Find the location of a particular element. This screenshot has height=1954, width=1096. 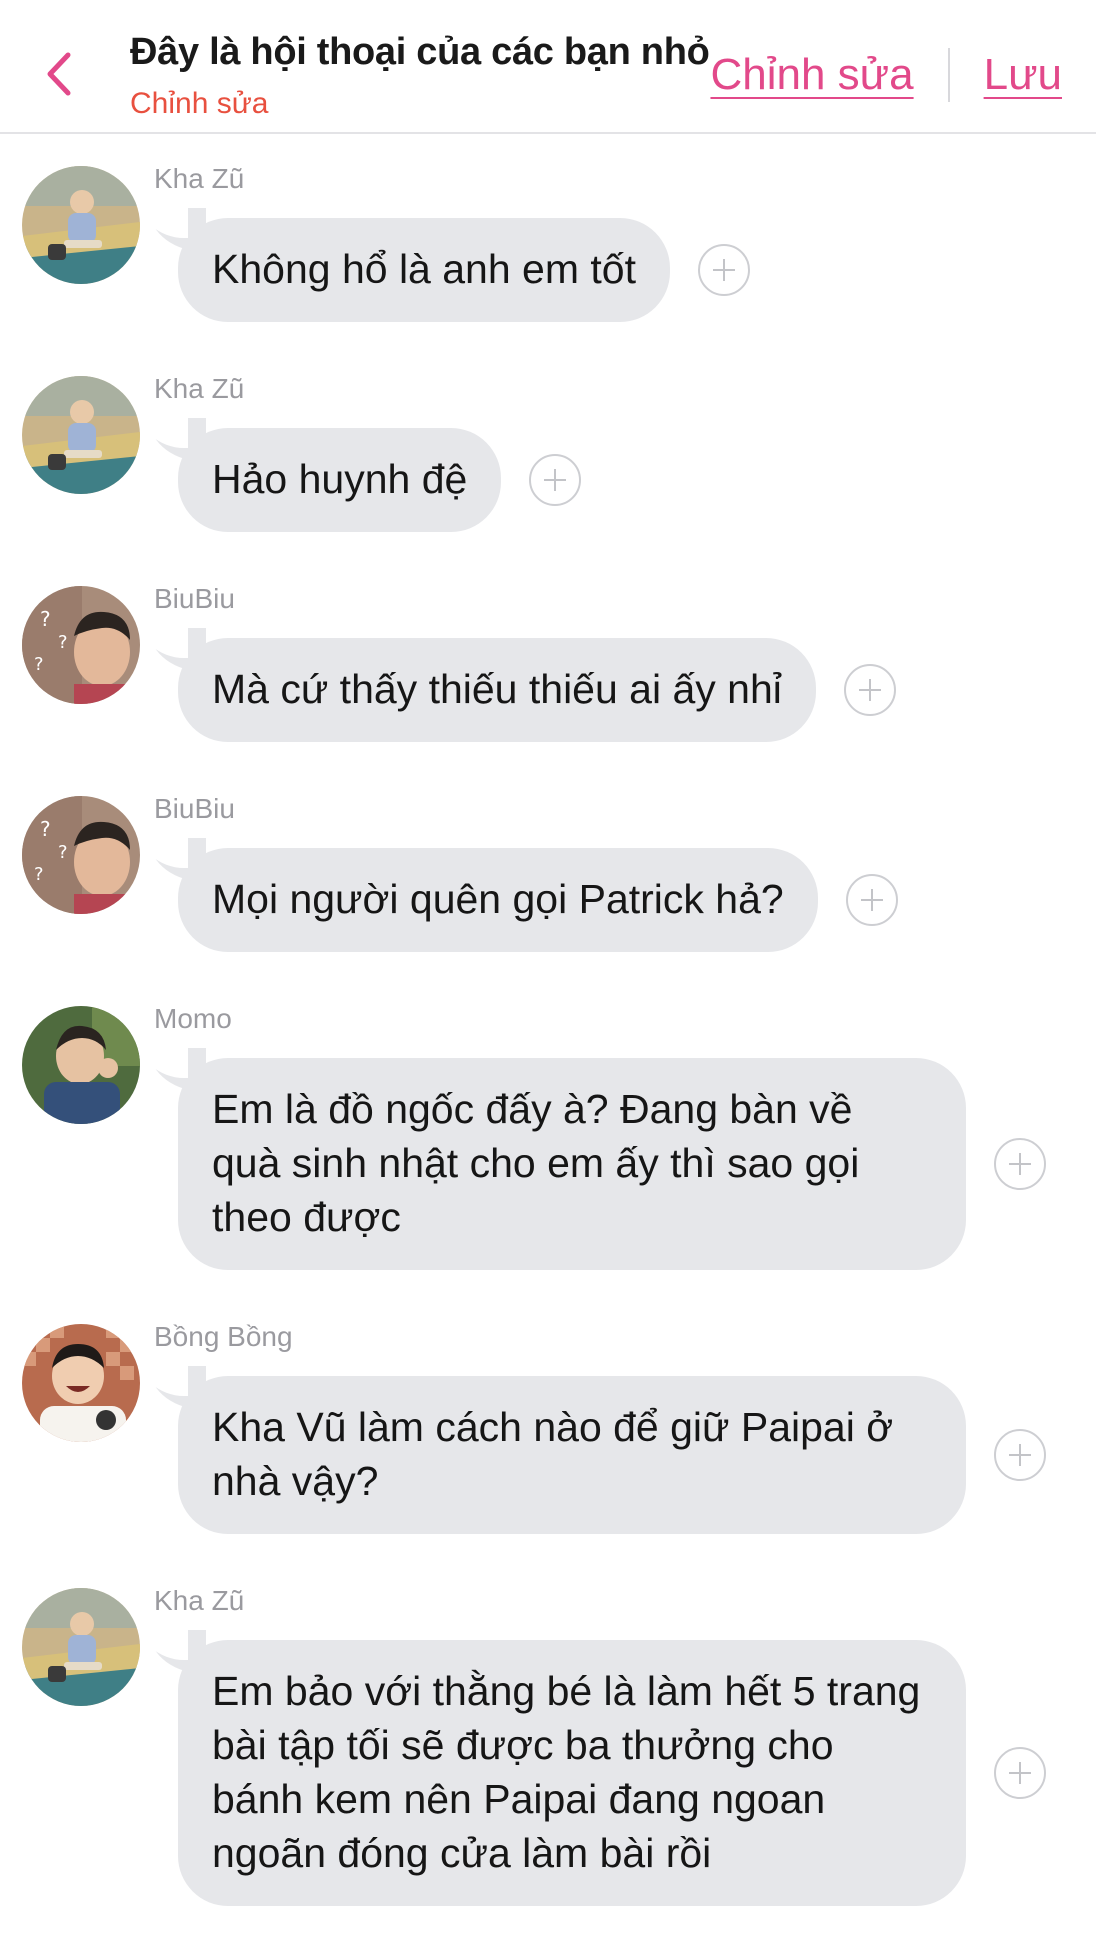

bubble-row: Mà cứ thấy thiếu thiếu ai ấy nhỉ is located at coordinates (617, 661).